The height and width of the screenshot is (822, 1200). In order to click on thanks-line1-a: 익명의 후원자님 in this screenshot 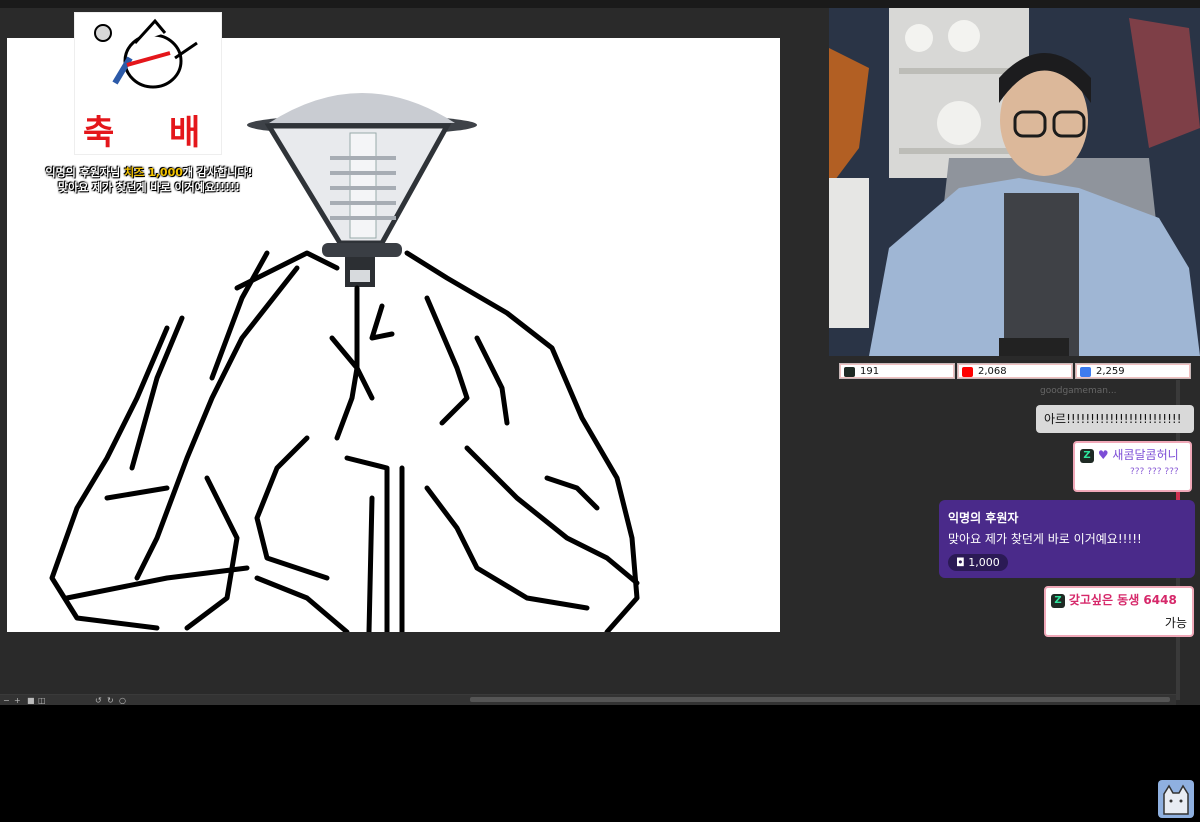, I will do `click(83, 172)`.